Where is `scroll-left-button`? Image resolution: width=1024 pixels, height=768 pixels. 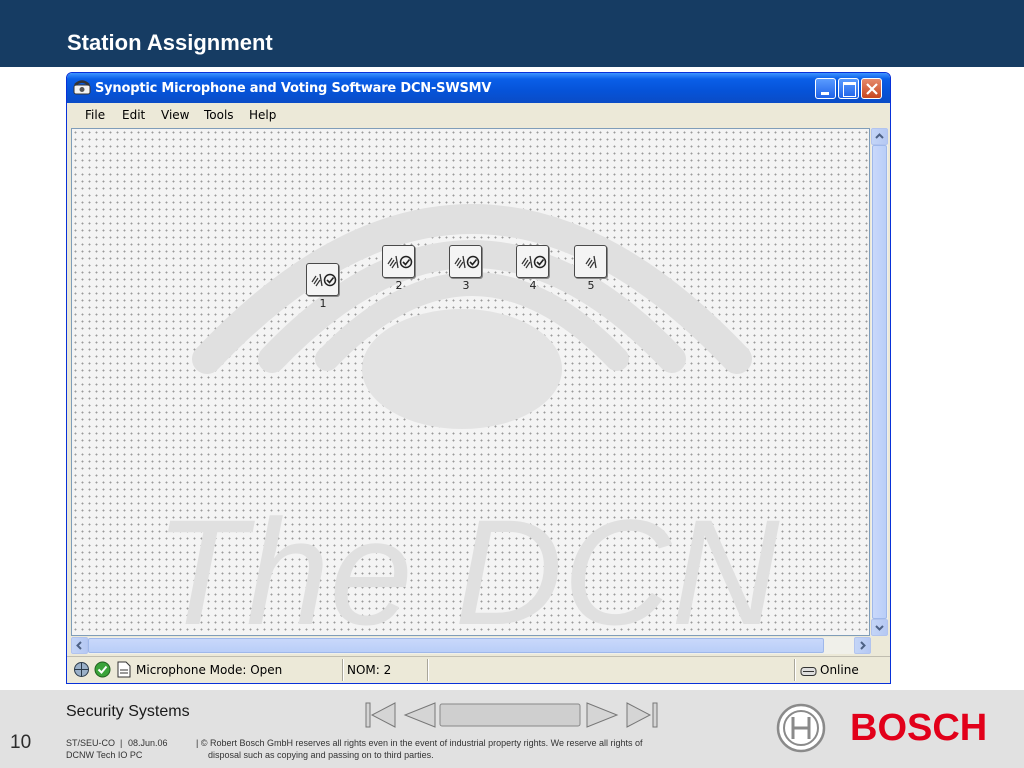 scroll-left-button is located at coordinates (79, 645).